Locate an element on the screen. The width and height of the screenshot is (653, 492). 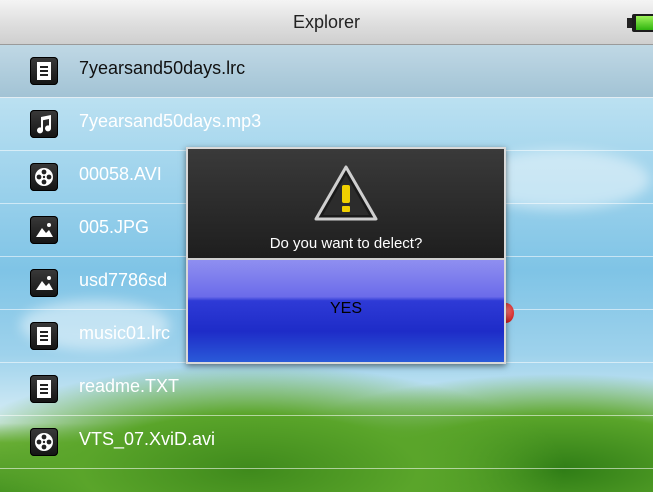
music-icon is located at coordinates (44, 124).